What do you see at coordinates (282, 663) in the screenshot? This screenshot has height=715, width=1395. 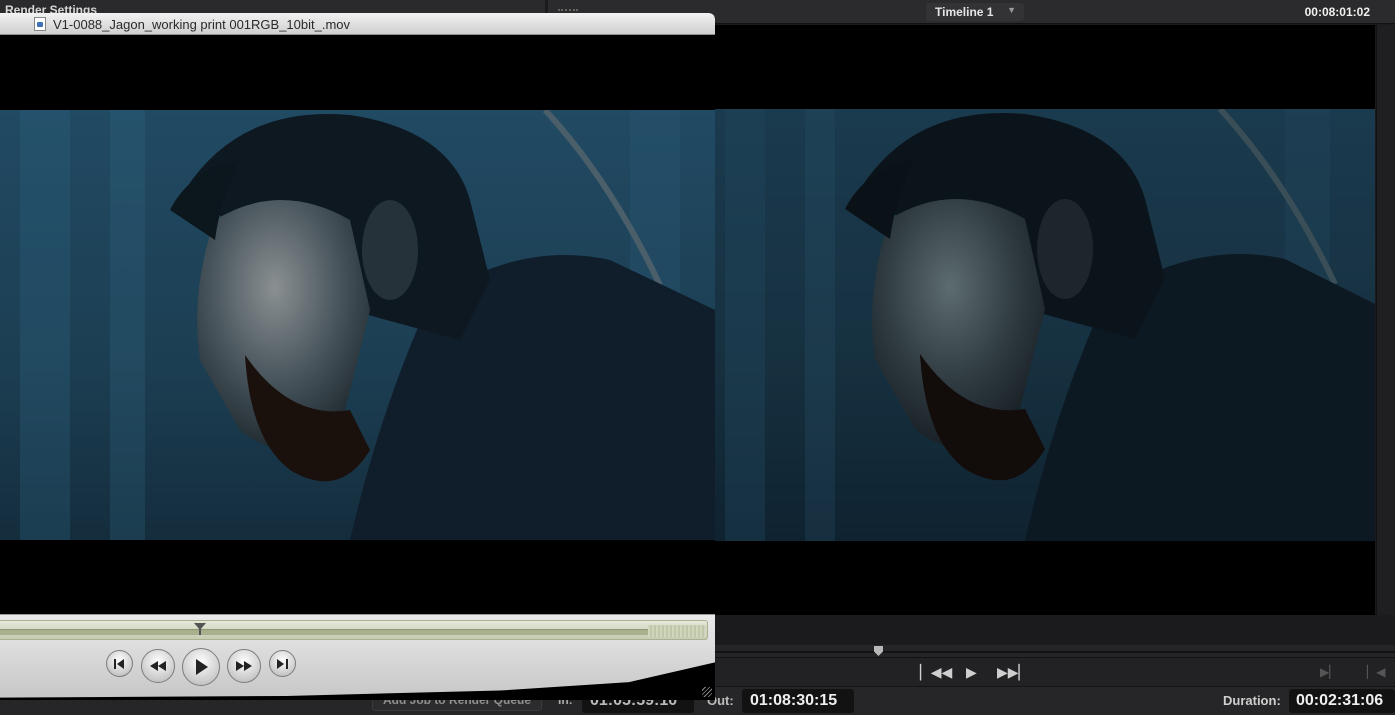 I see `go-to-end-icon` at bounding box center [282, 663].